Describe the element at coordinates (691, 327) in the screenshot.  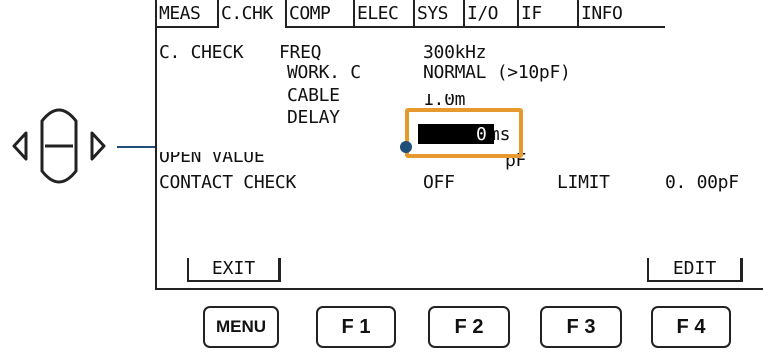
I see `f4-key: F 4` at that location.